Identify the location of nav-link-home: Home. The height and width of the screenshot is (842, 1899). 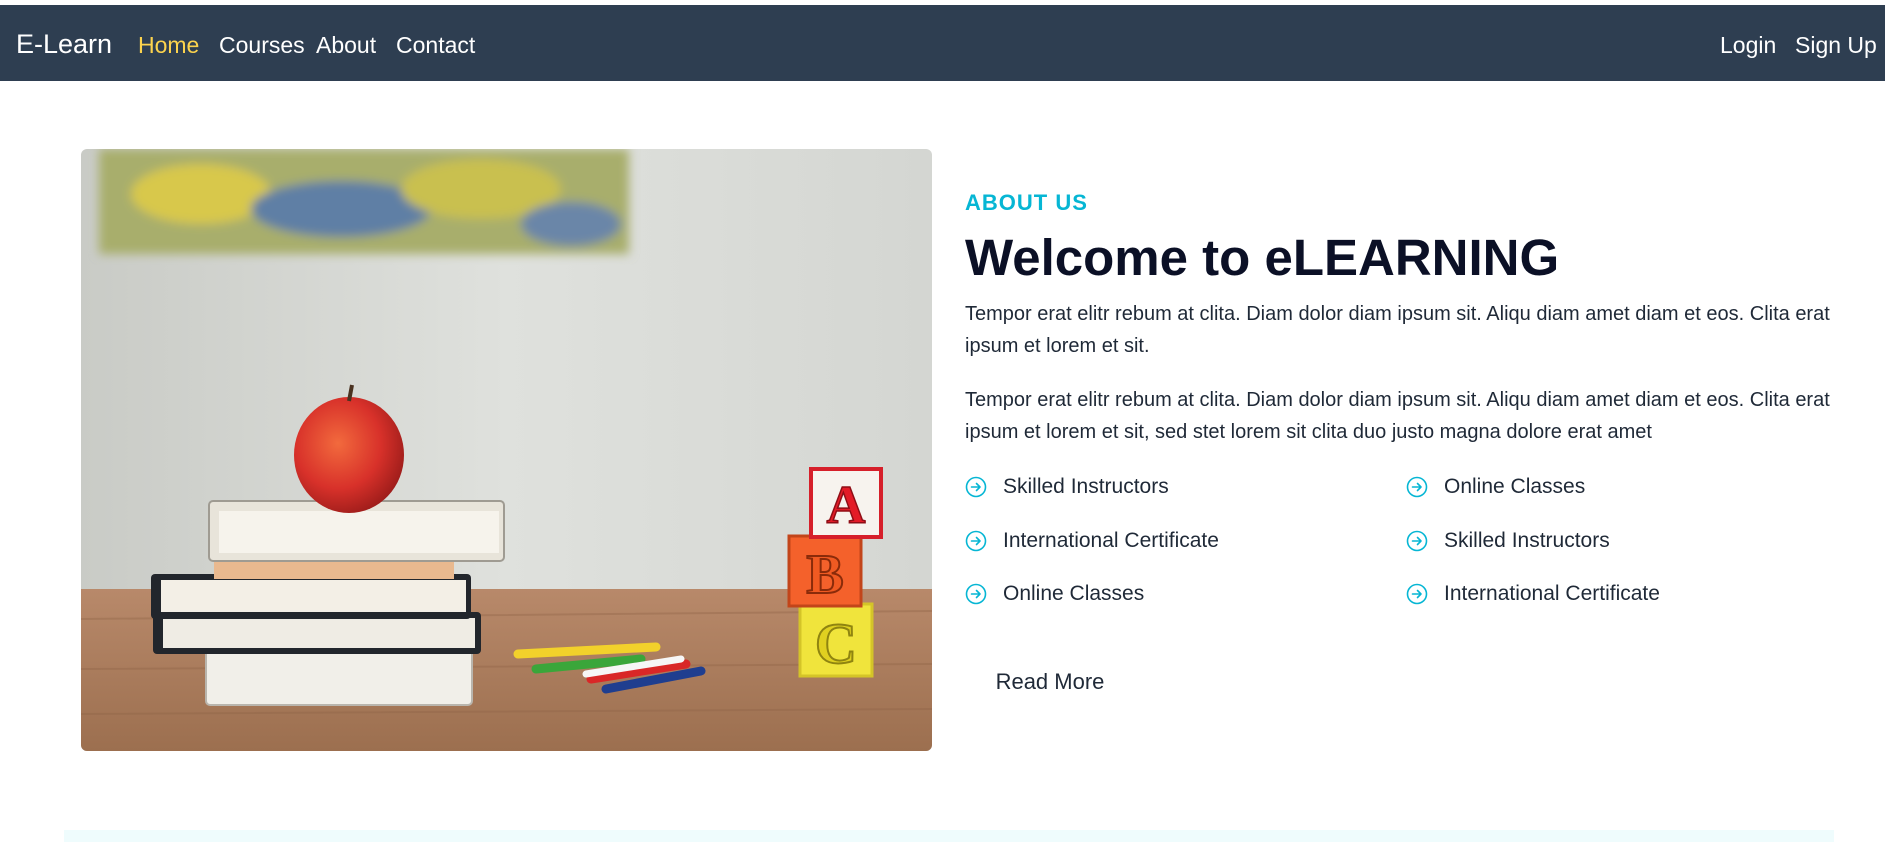
(168, 45).